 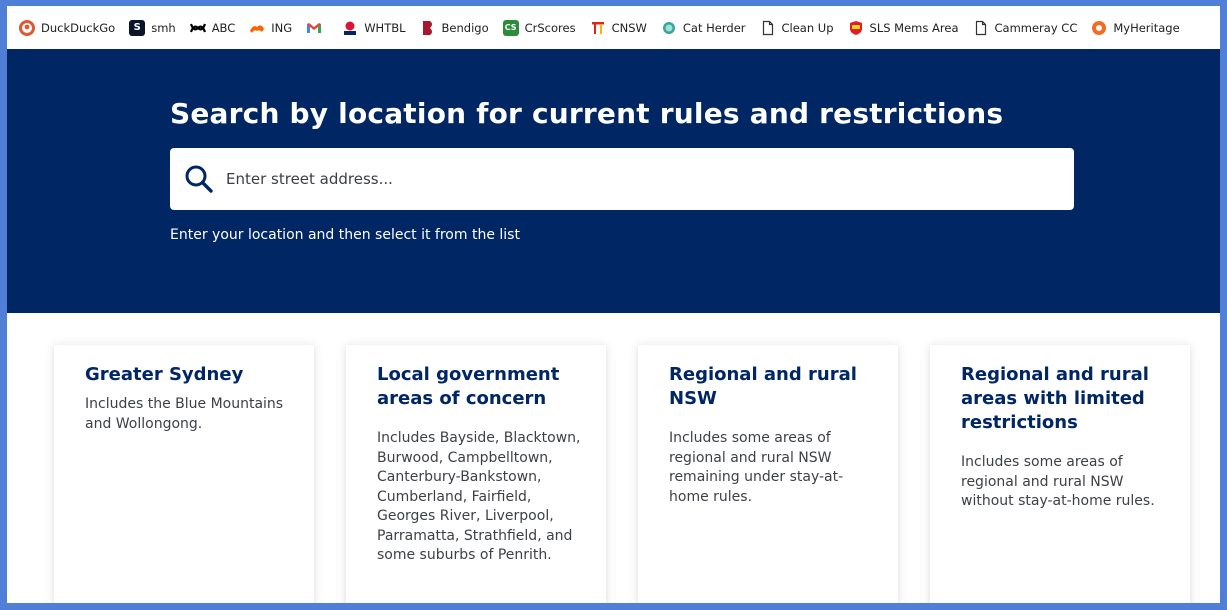 I want to click on bookmark-label: SLS Mems Area, so click(x=914, y=27).